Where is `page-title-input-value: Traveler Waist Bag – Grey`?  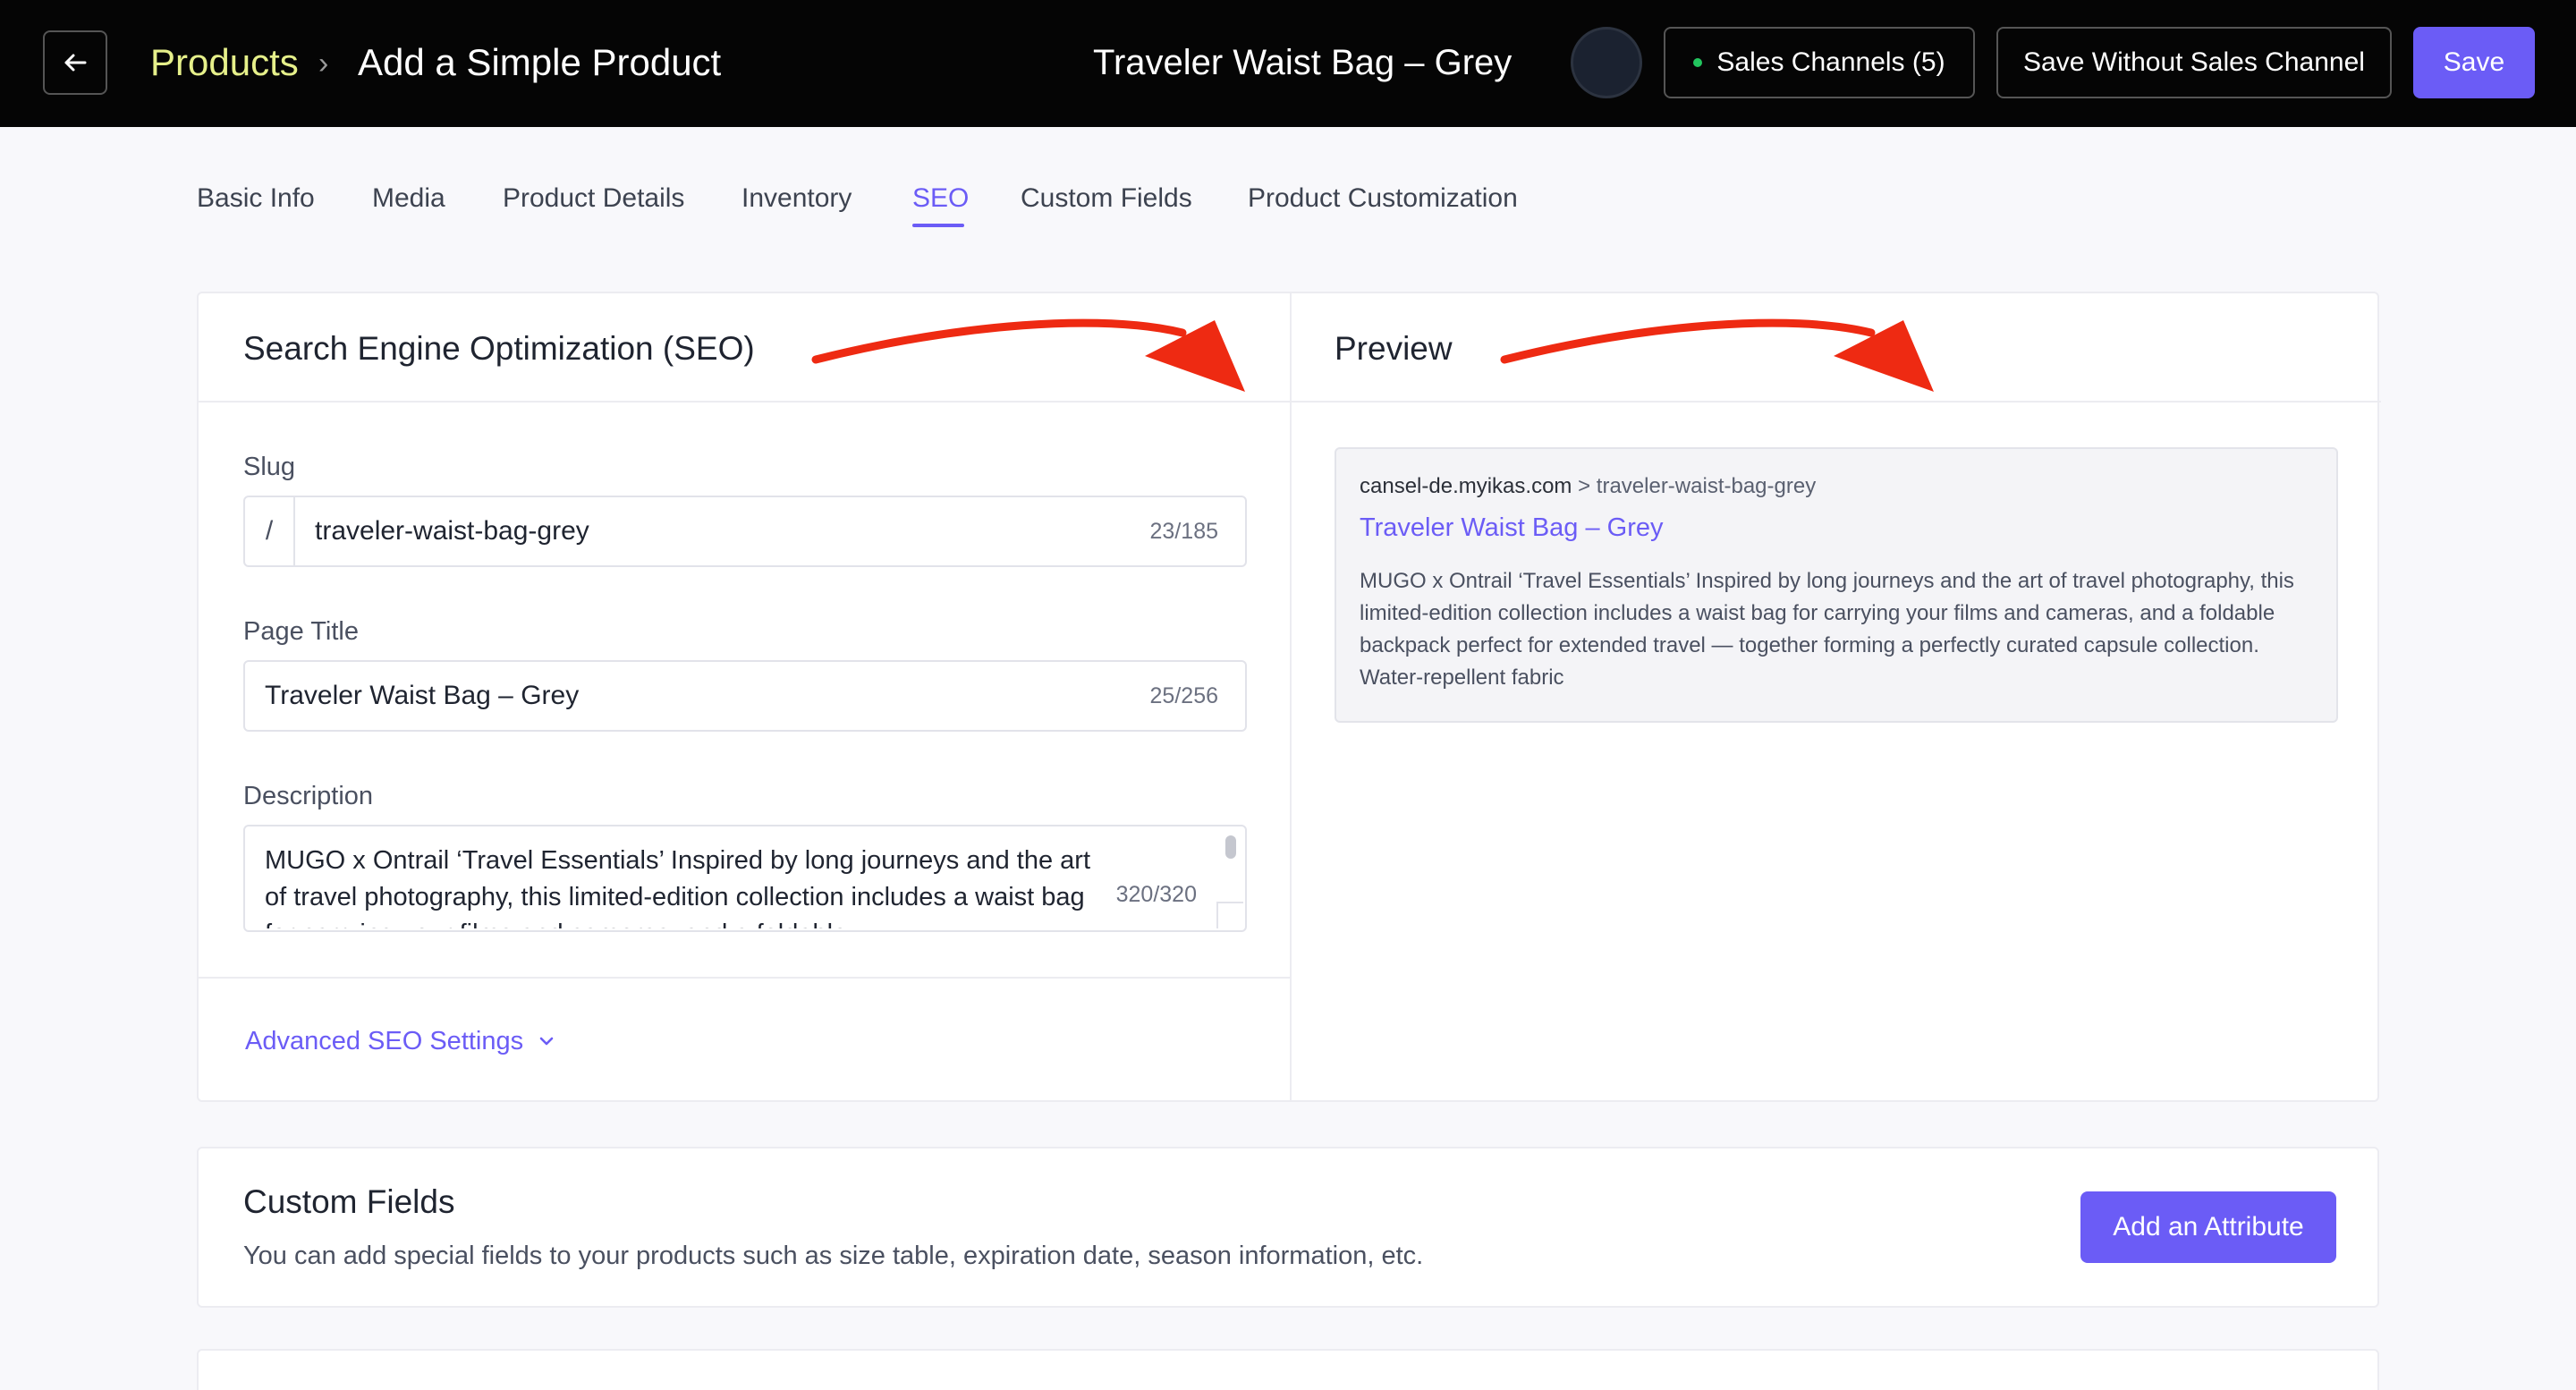 page-title-input-value: Traveler Waist Bag – Grey is located at coordinates (422, 696).